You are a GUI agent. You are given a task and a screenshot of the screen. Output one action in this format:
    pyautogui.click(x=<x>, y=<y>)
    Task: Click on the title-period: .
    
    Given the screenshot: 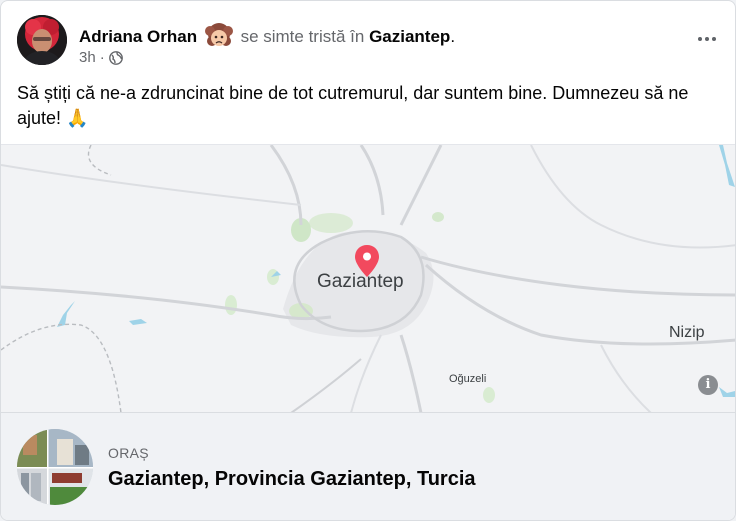 What is the action you would take?
    pyautogui.click(x=453, y=36)
    